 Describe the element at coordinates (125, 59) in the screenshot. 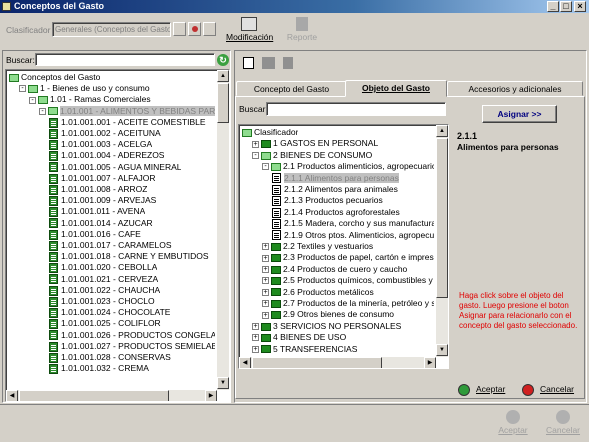

I see `left-search-input` at that location.